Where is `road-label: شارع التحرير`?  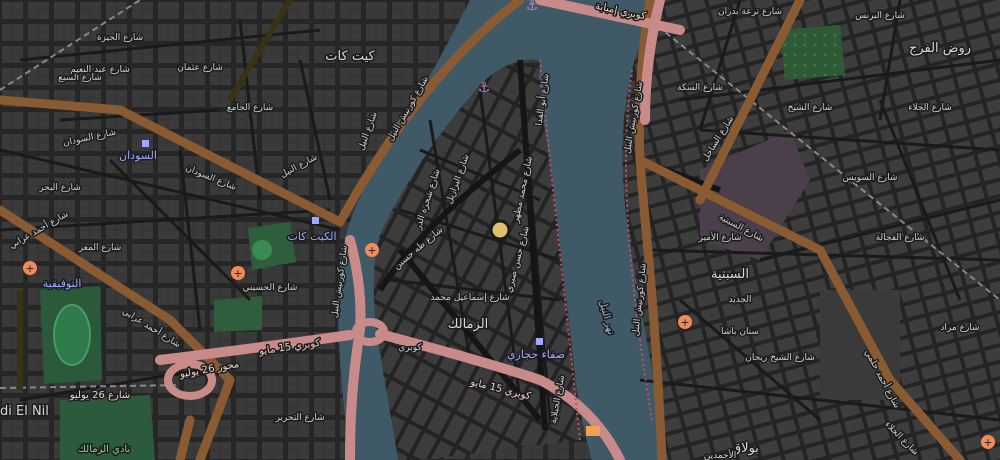
road-label: شارع التحرير is located at coordinates (299, 418).